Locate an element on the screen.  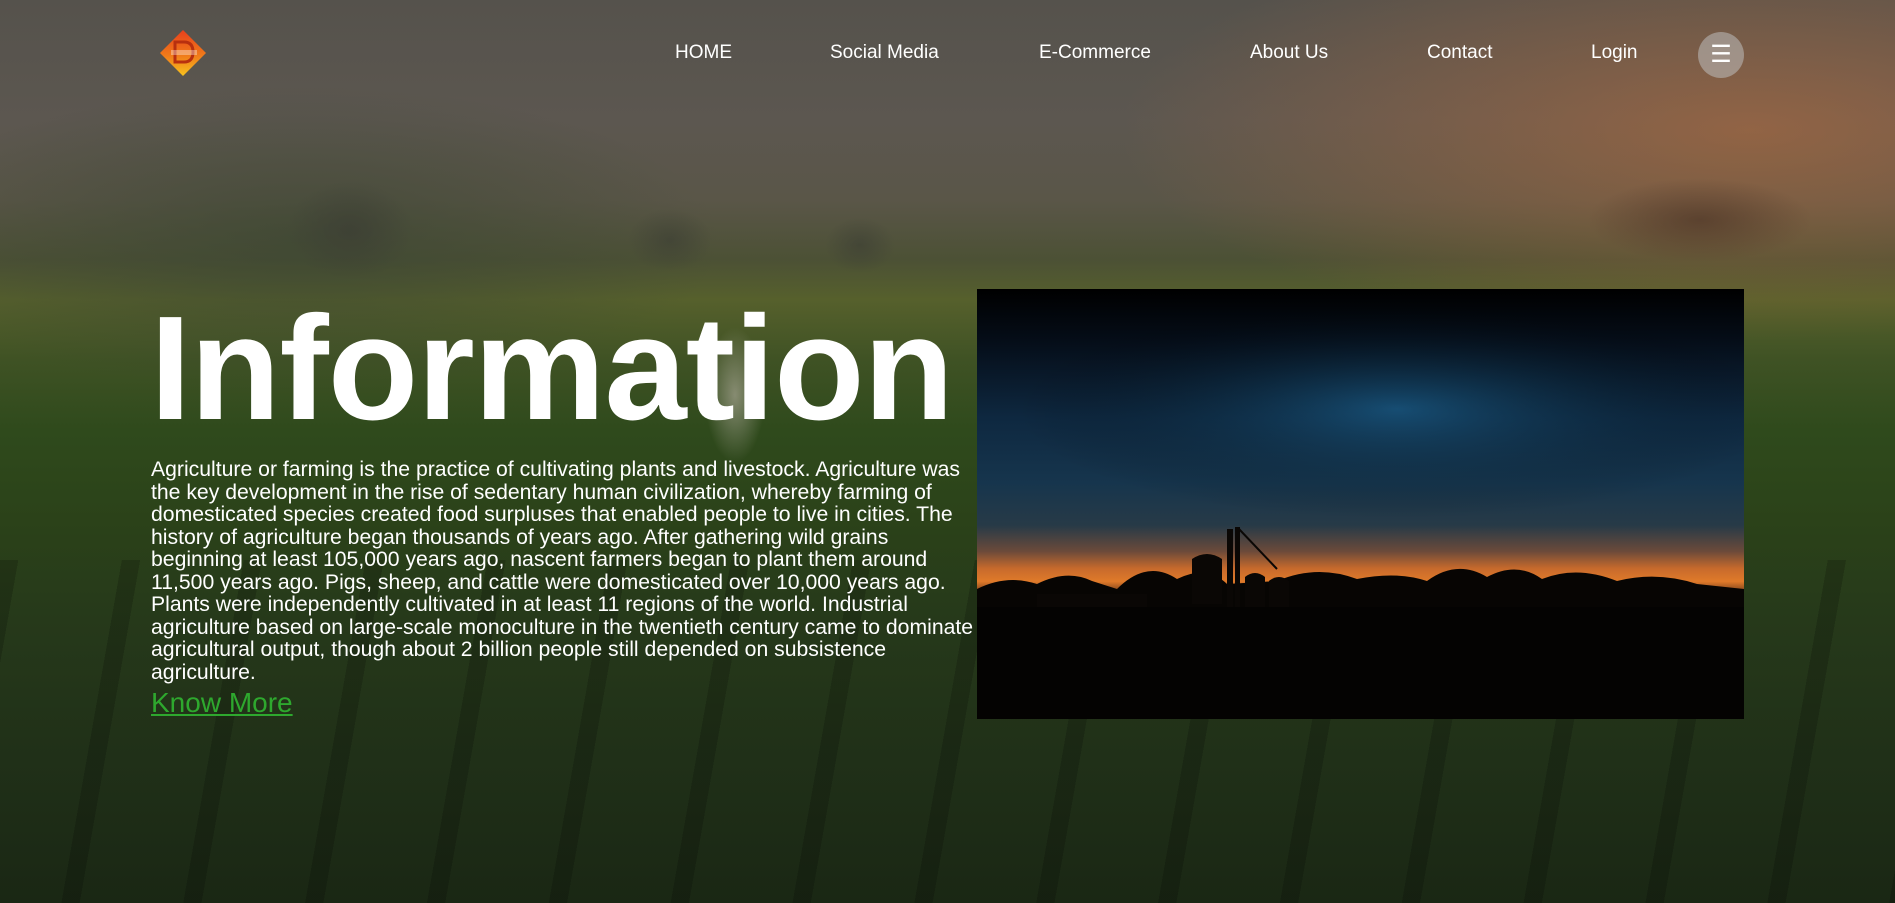
hamburger-menu-button: ☰ is located at coordinates (1721, 55).